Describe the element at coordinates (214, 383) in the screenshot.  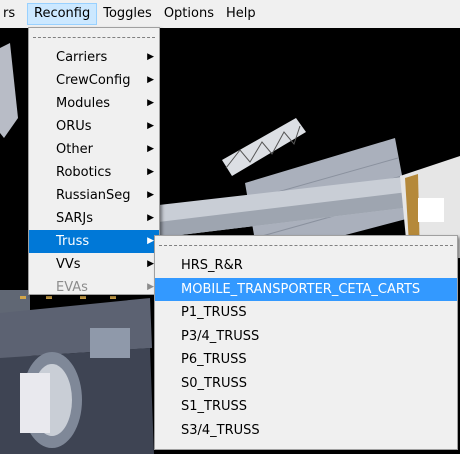
I see `menu-item-label: S0_TRUSS` at that location.